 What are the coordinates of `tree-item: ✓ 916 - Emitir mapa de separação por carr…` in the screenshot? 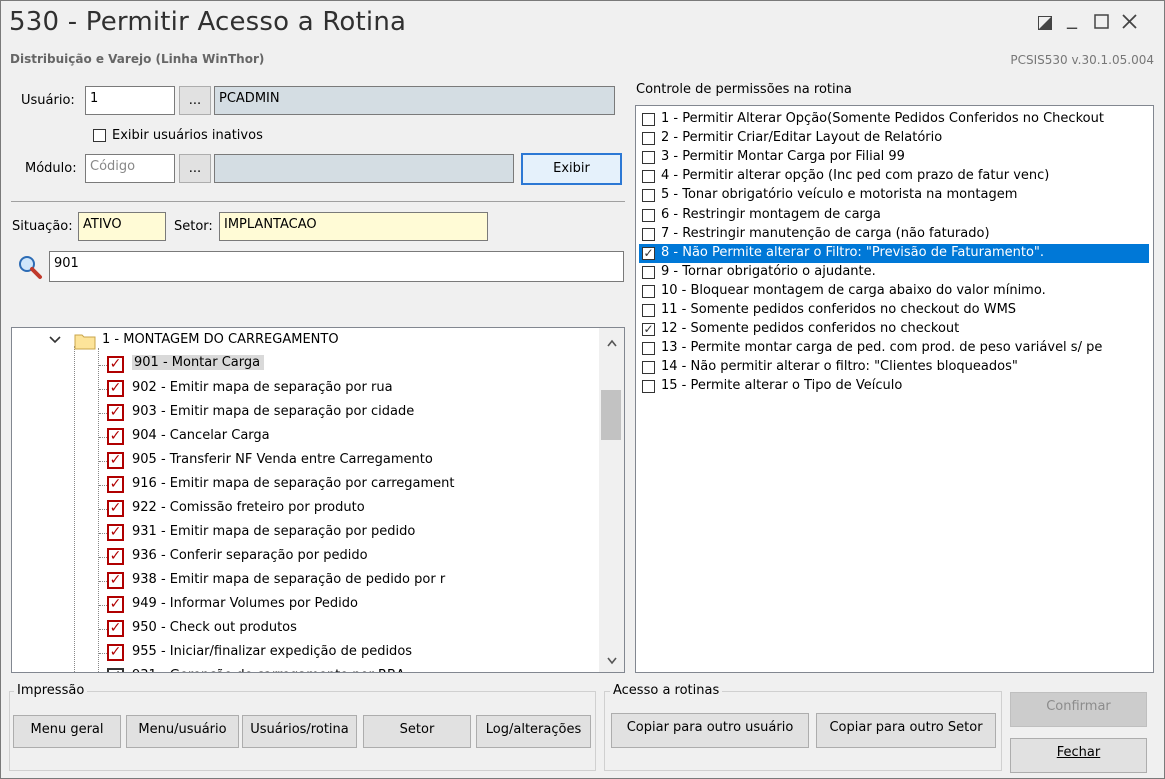 It's located at (302, 485).